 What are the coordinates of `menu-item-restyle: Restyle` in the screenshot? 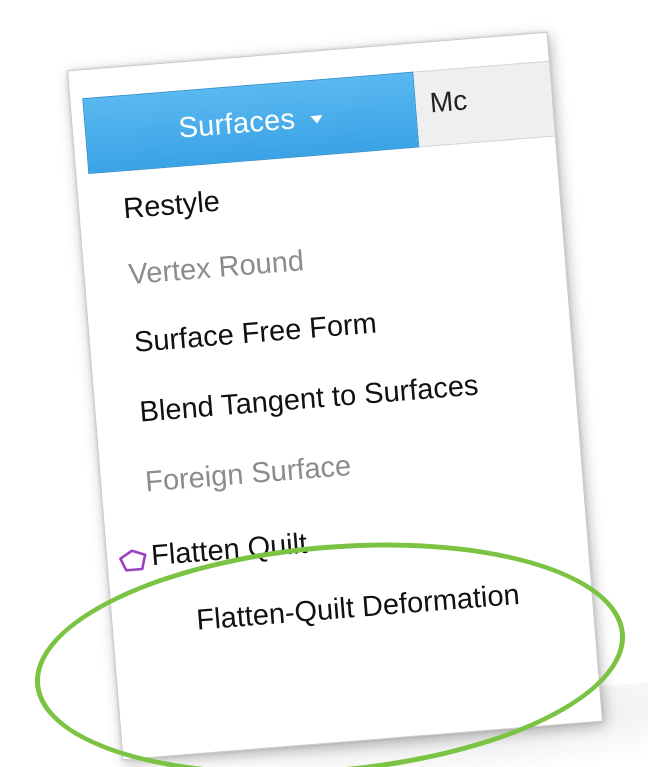 It's located at (149, 215).